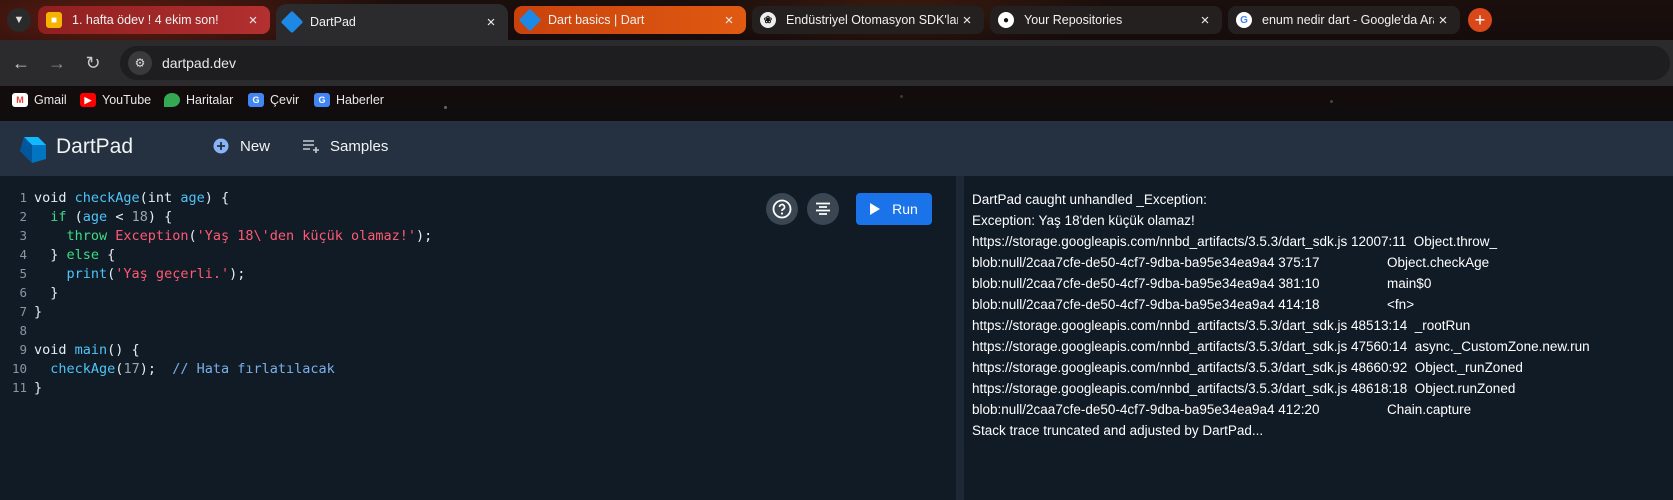 The height and width of the screenshot is (500, 1673). Describe the element at coordinates (103, 218) in the screenshot. I see `code-text: if (age < 18) {` at that location.